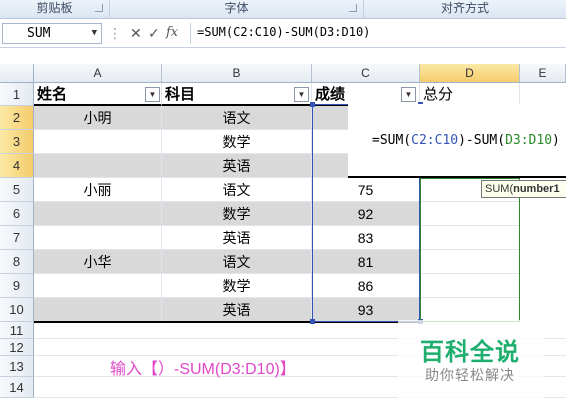 The height and width of the screenshot is (413, 566). I want to click on cell-d1: 总分, so click(470, 94).